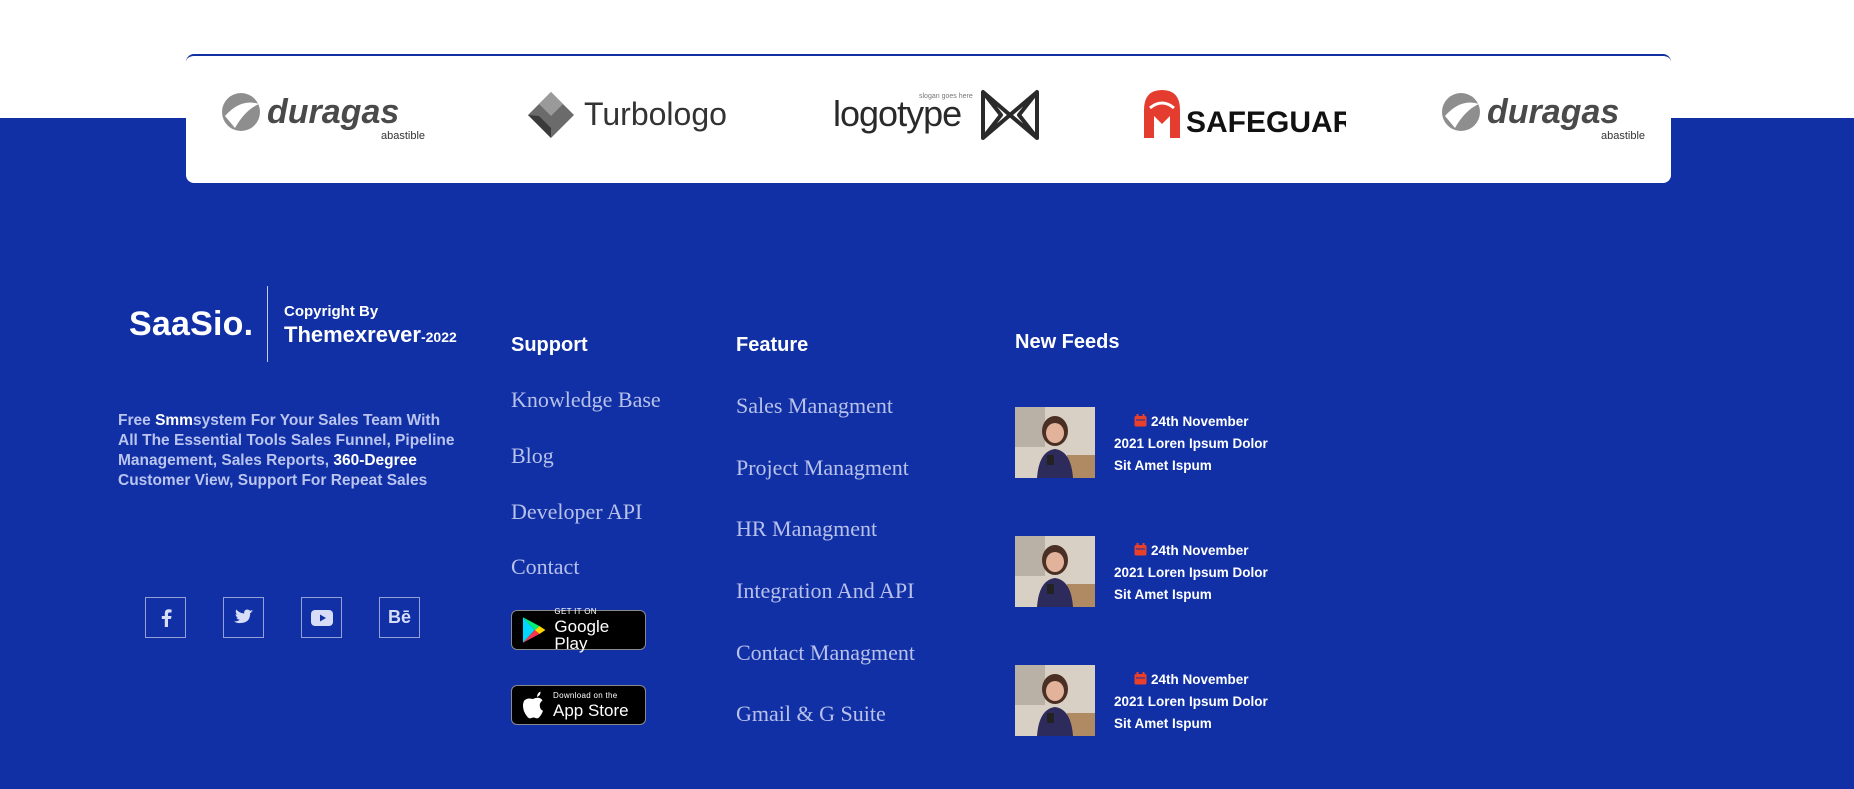  I want to click on copyright-brand: Themexrever-2022, so click(370, 335).